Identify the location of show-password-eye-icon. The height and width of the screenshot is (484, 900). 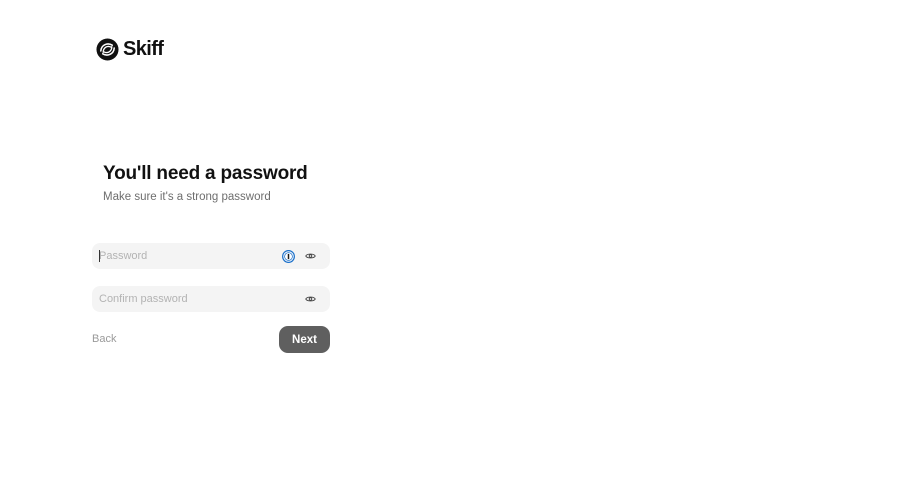
(310, 256).